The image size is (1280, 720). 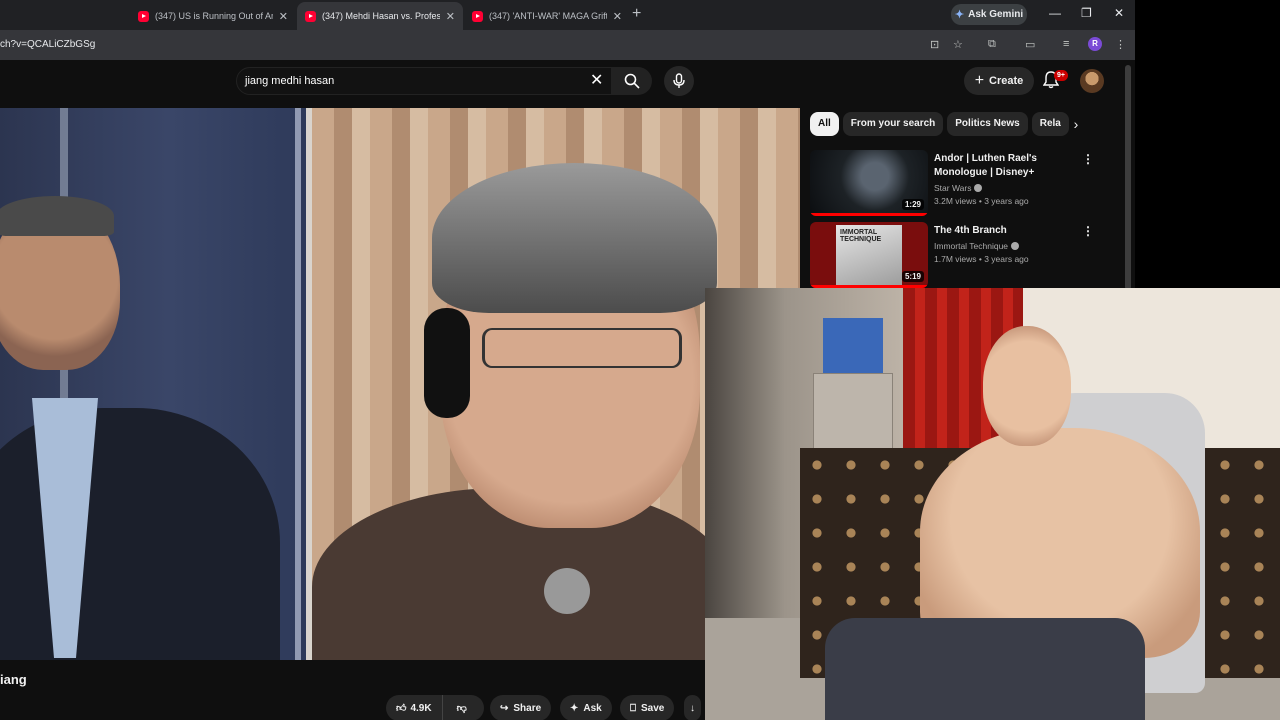 I want to click on voice-search-button, so click(x=679, y=81).